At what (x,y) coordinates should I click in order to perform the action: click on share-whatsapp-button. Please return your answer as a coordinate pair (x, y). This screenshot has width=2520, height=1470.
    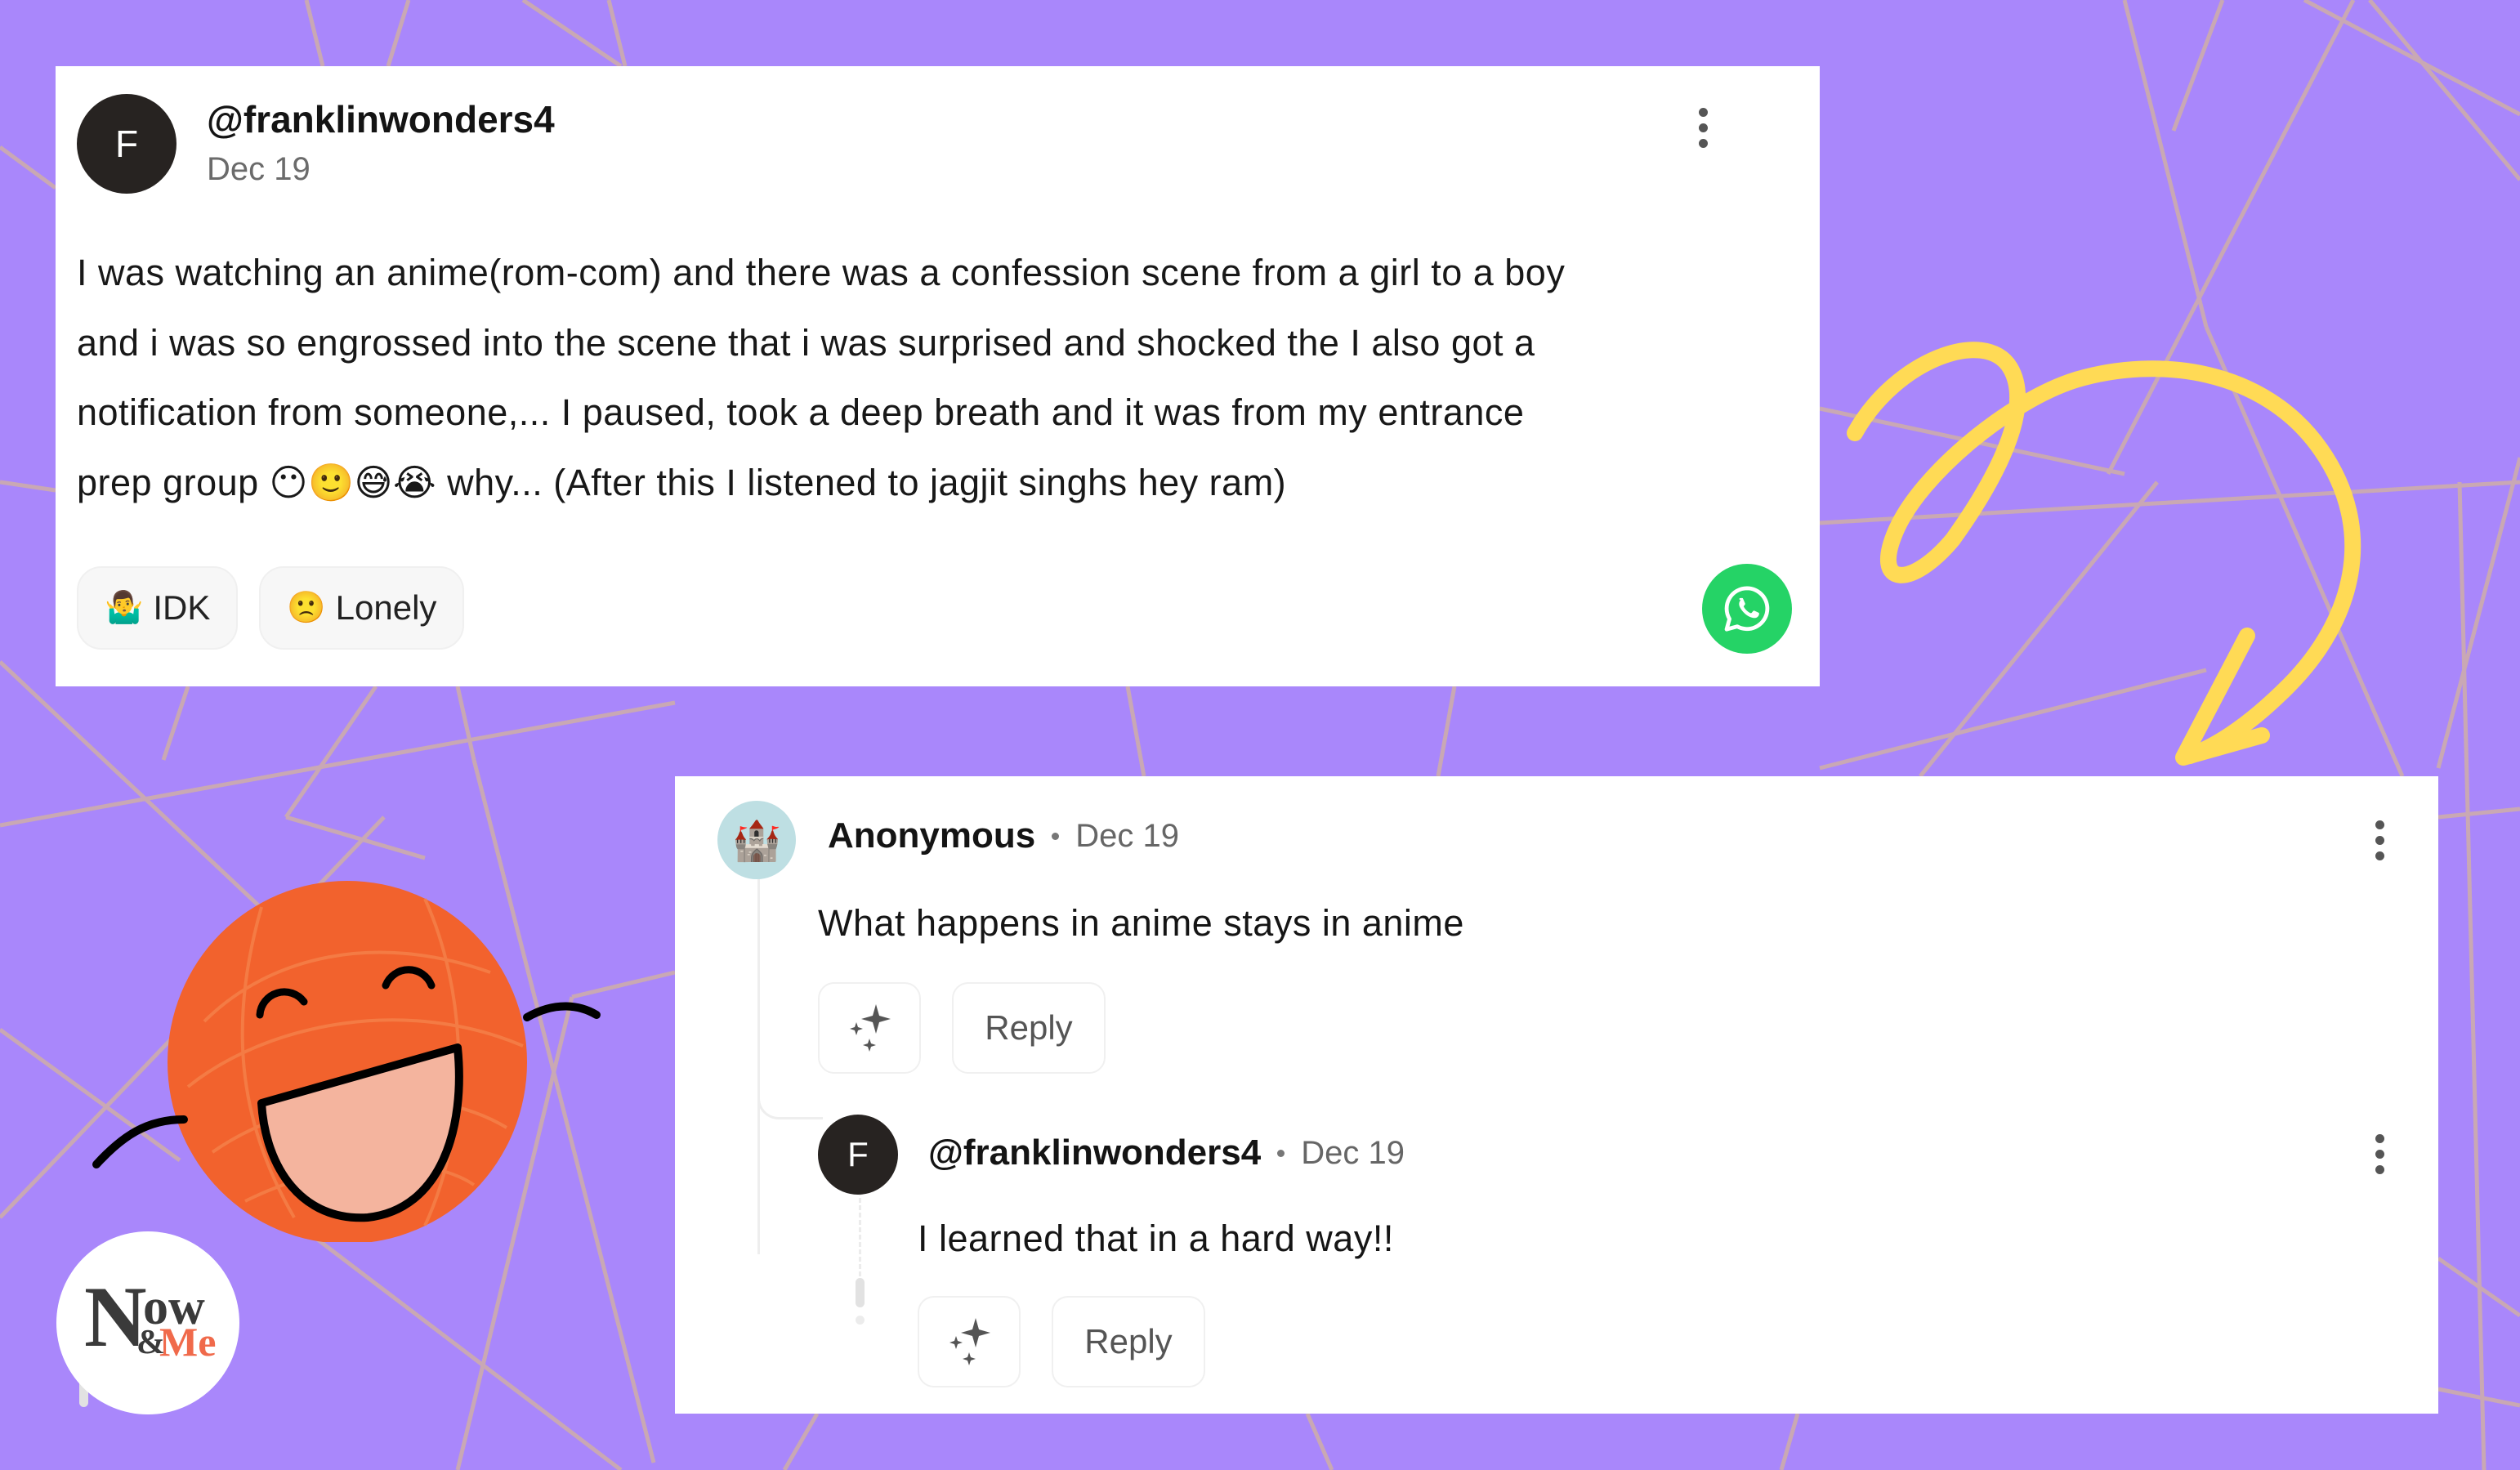
    Looking at the image, I should click on (1747, 609).